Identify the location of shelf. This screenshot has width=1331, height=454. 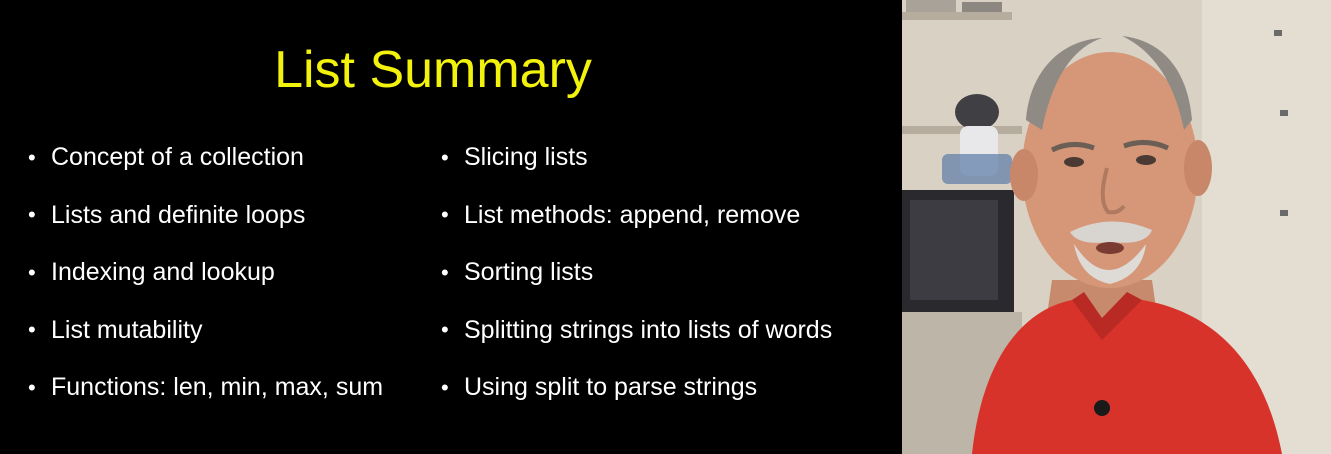
(957, 16).